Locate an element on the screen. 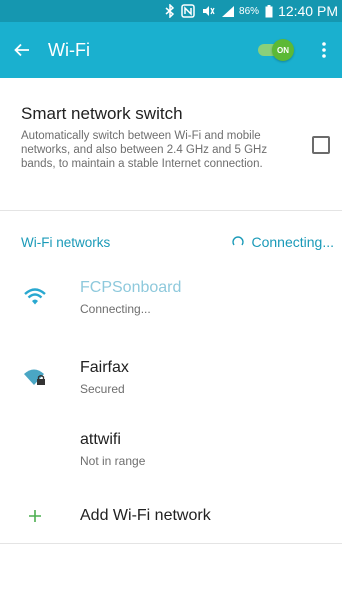  app-bar: Wi-Fi ON is located at coordinates (171, 50).